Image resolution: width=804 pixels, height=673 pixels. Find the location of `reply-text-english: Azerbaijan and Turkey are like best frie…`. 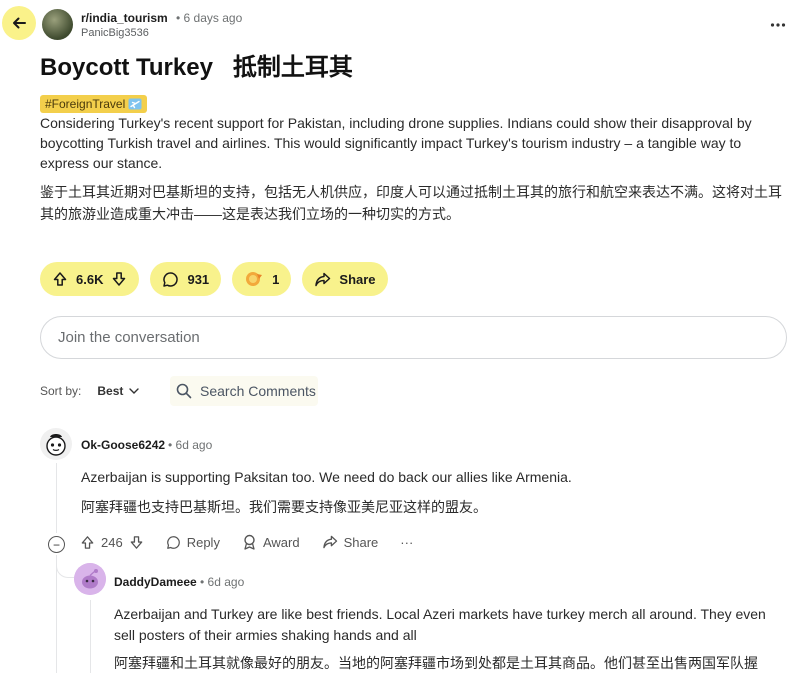

reply-text-english: Azerbaijan and Turkey are like best frie… is located at coordinates (440, 624).